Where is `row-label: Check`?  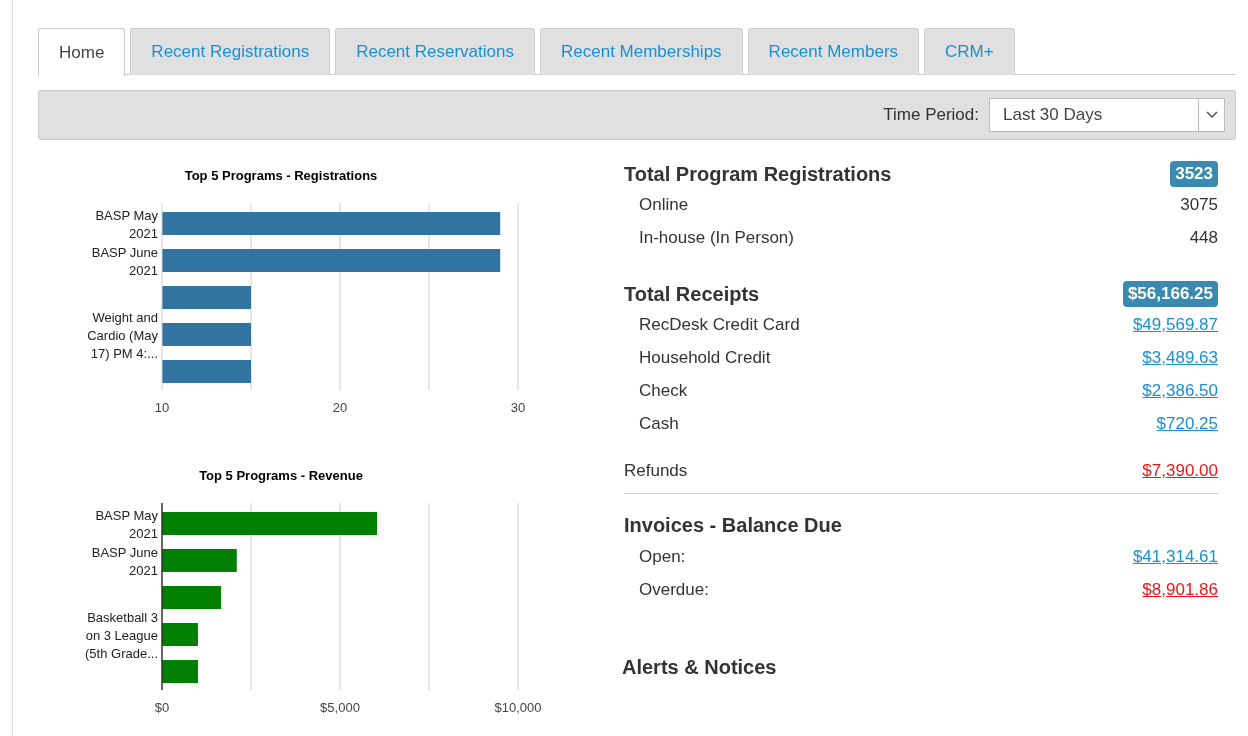
row-label: Check is located at coordinates (663, 390).